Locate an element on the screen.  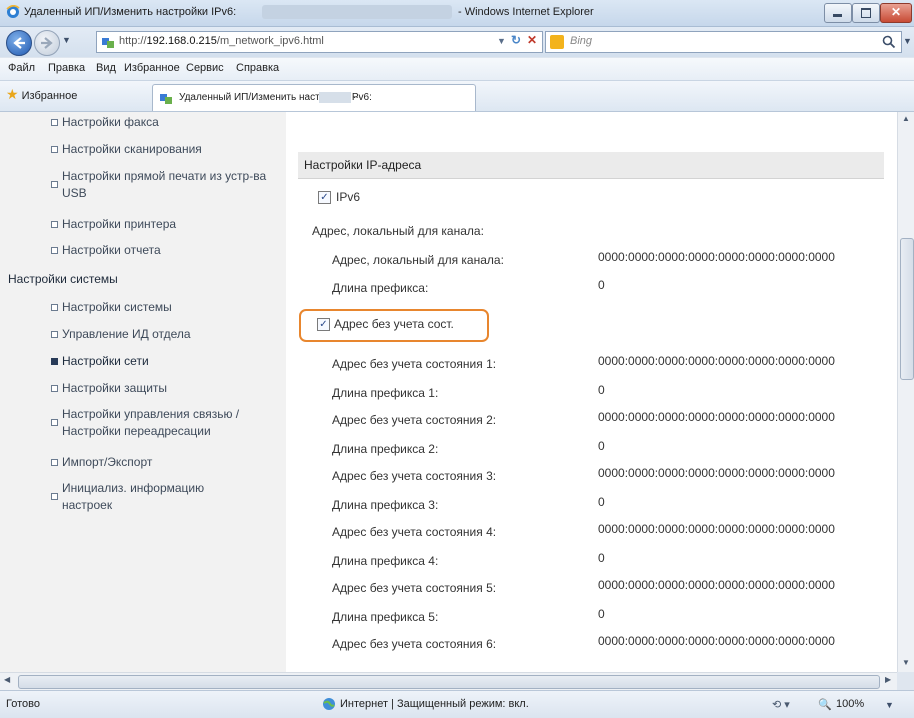
window-title-suffix: - Windows Internet Explorer is located at coordinates (526, 12).